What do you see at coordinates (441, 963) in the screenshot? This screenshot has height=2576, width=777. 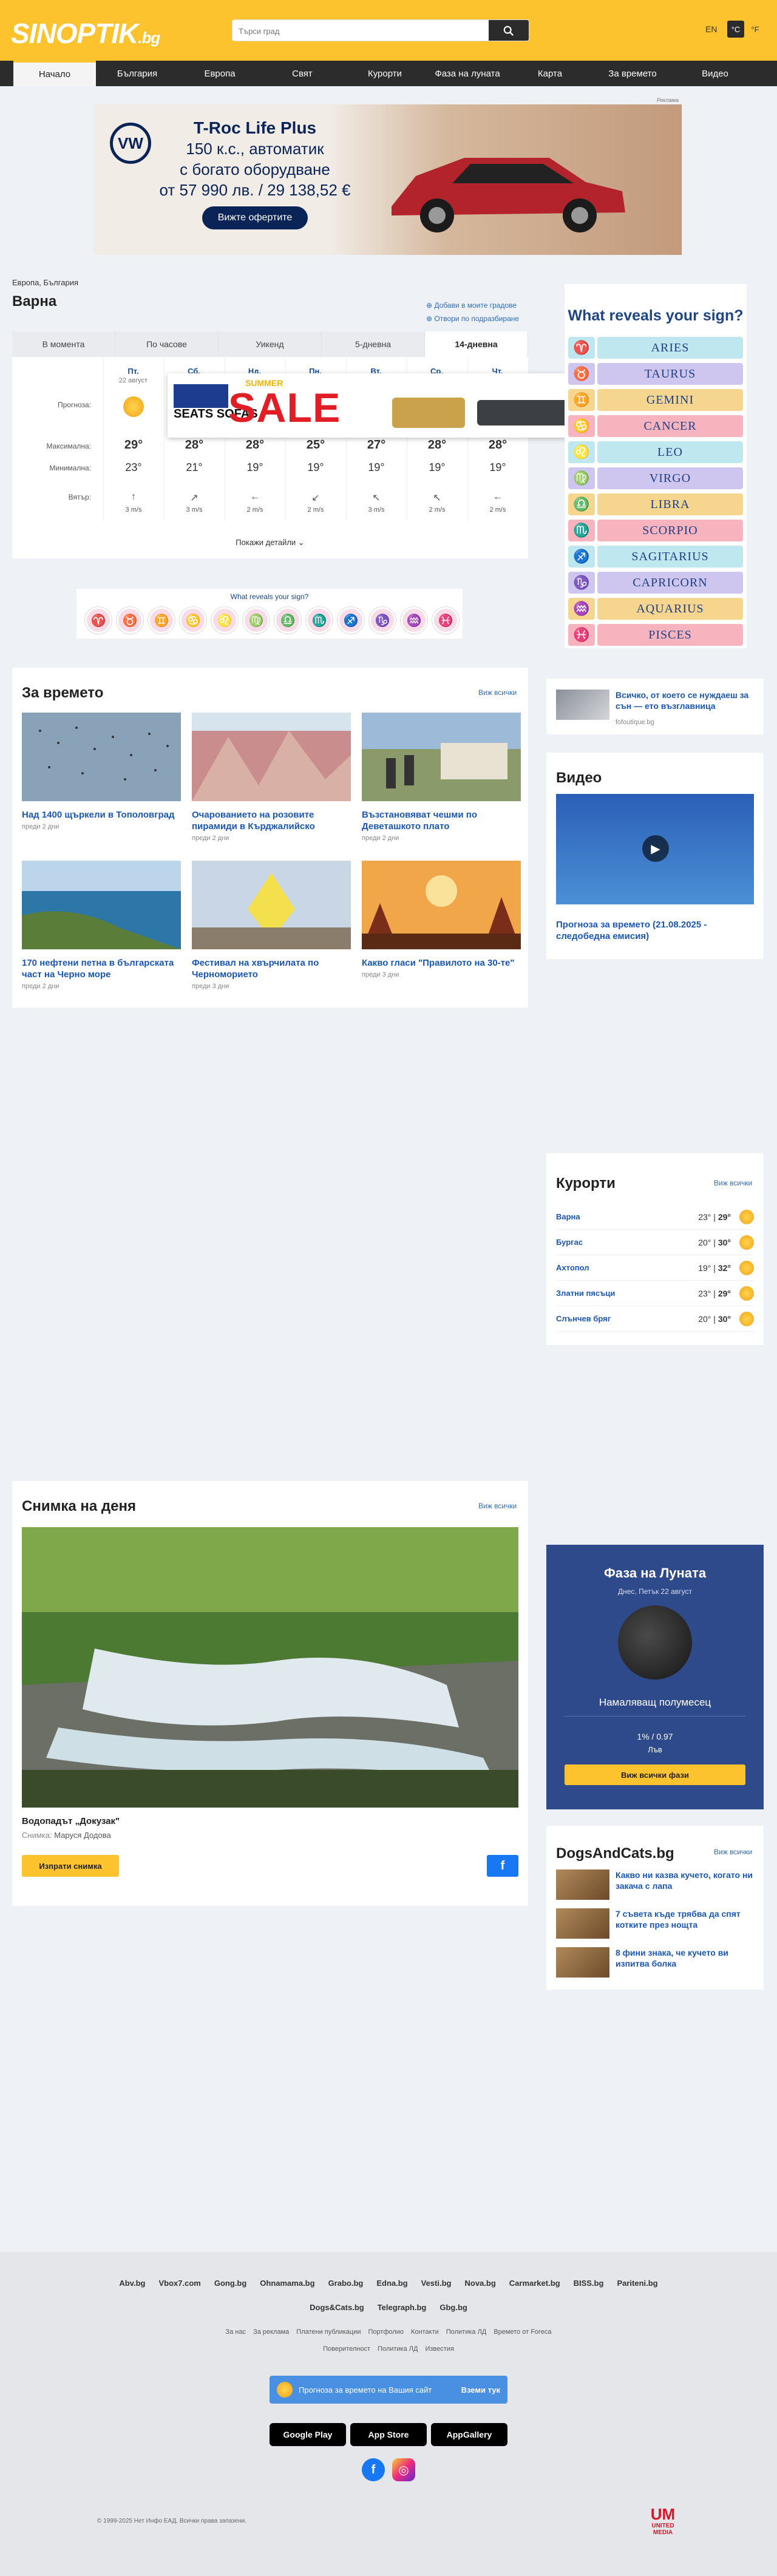 I see `news-card-title: Какво гласи "Правилото на 30-те"` at bounding box center [441, 963].